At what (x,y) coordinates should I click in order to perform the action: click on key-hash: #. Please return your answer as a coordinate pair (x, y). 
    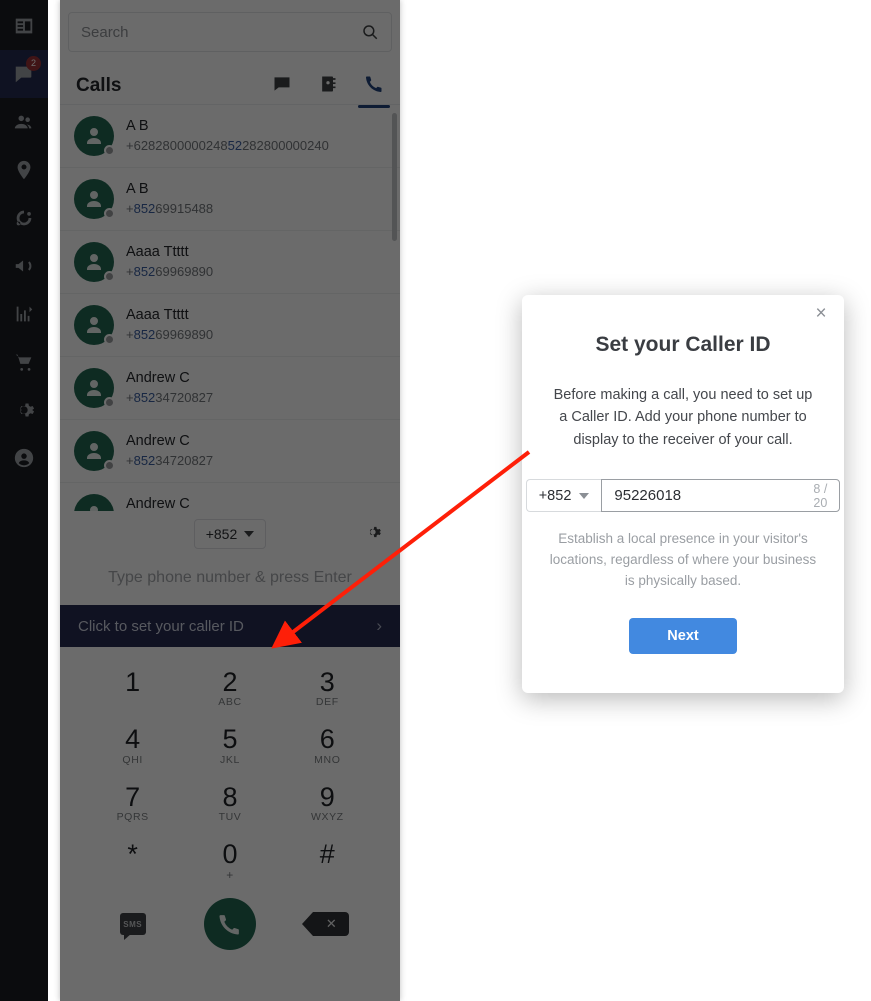
    Looking at the image, I should click on (327, 861).